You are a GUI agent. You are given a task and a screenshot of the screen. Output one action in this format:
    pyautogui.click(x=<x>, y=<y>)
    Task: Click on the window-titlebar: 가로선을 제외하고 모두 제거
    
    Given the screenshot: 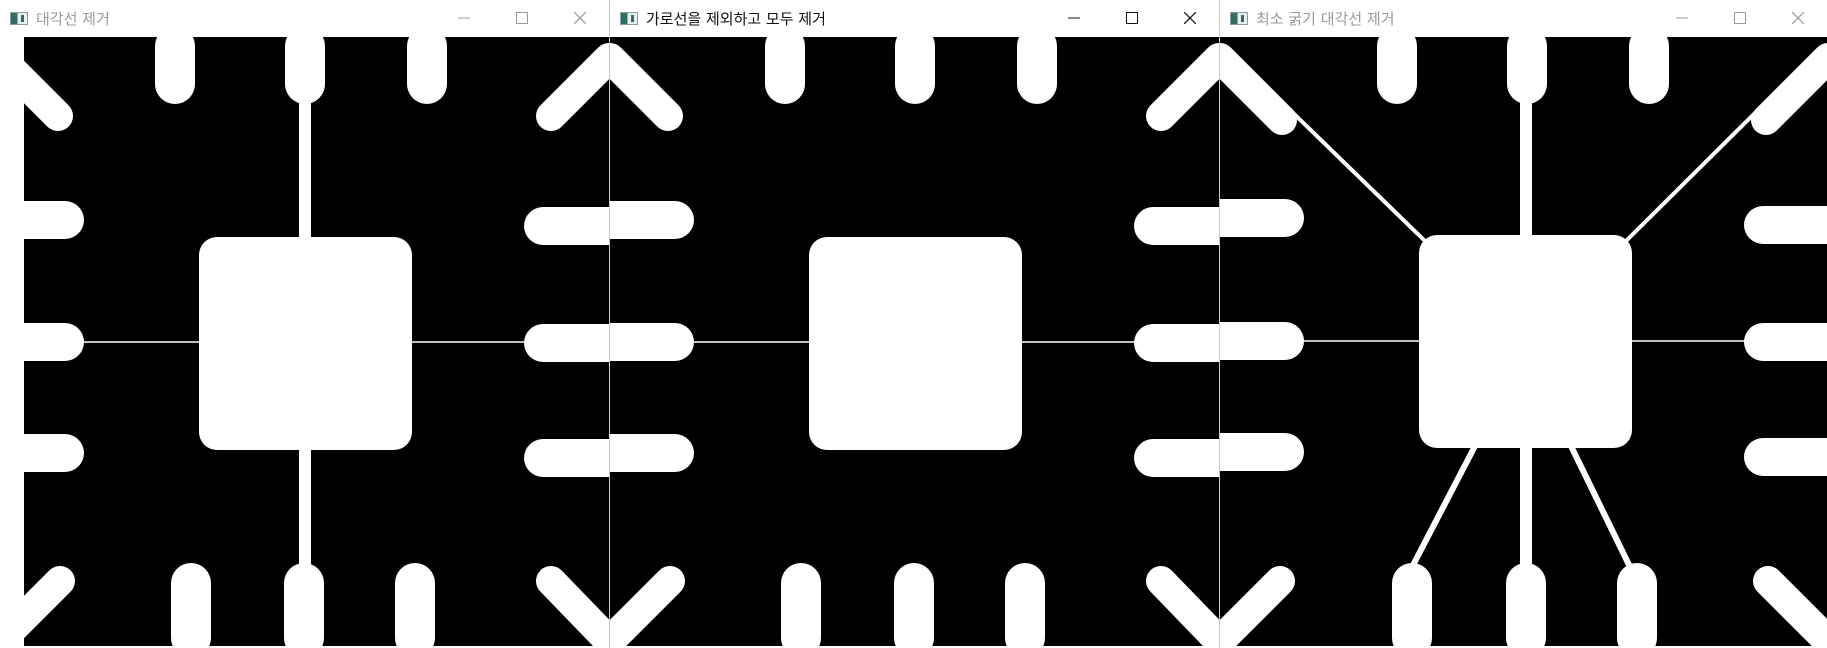 What is the action you would take?
    pyautogui.click(x=914, y=18)
    